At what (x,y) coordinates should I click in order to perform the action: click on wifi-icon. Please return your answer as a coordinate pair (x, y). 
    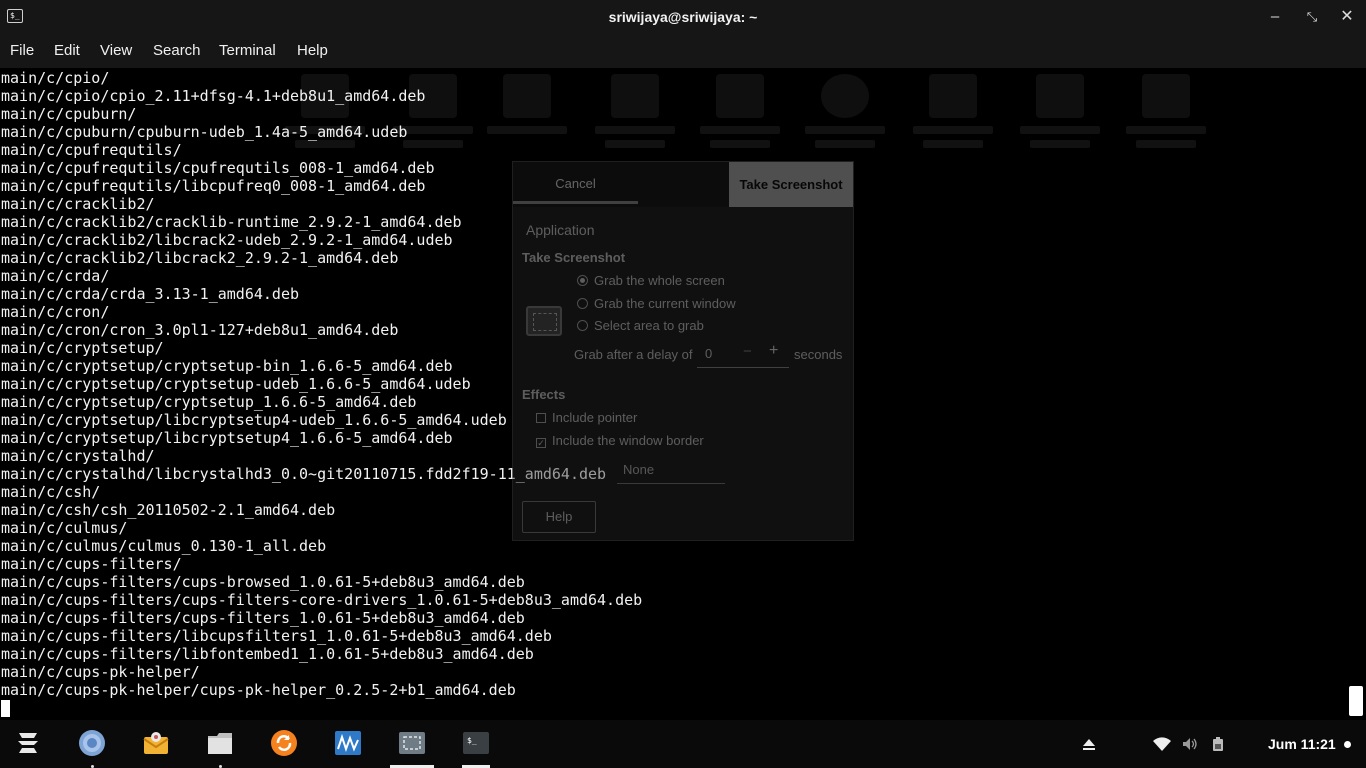
    Looking at the image, I should click on (1162, 745).